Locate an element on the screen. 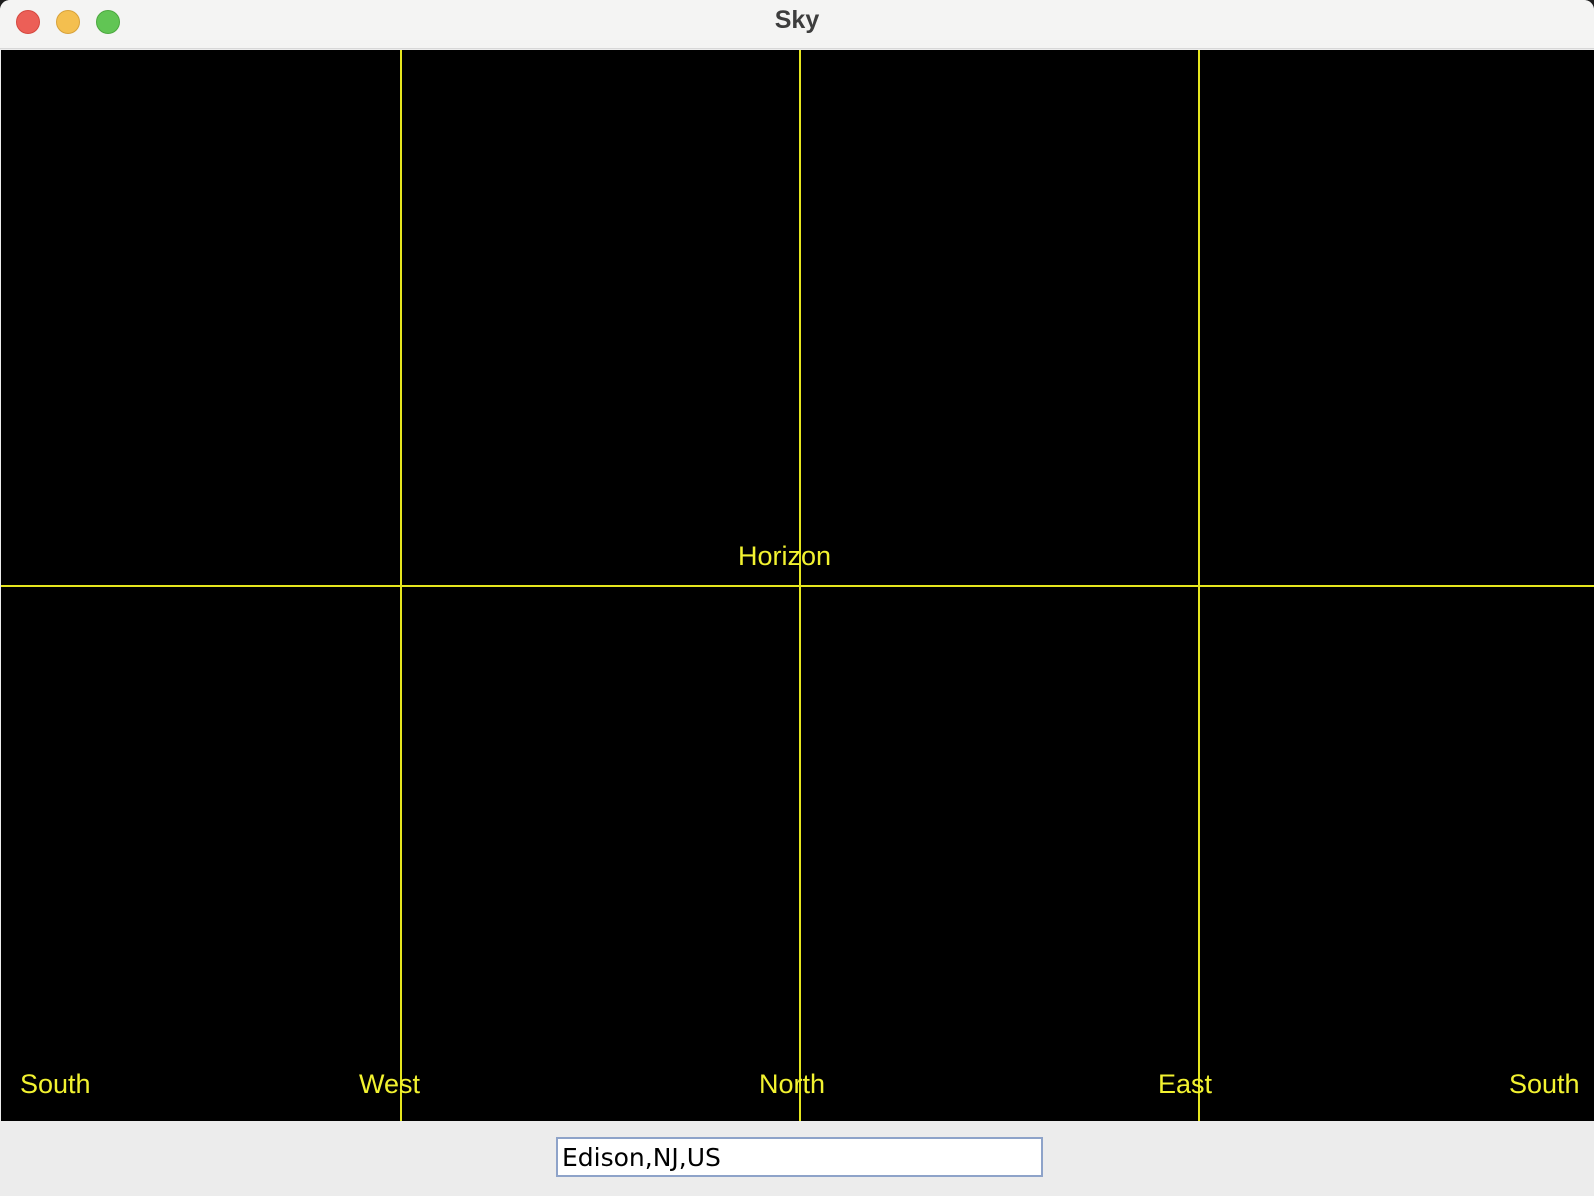 The image size is (1594, 1196). horizon-line is located at coordinates (797, 586).